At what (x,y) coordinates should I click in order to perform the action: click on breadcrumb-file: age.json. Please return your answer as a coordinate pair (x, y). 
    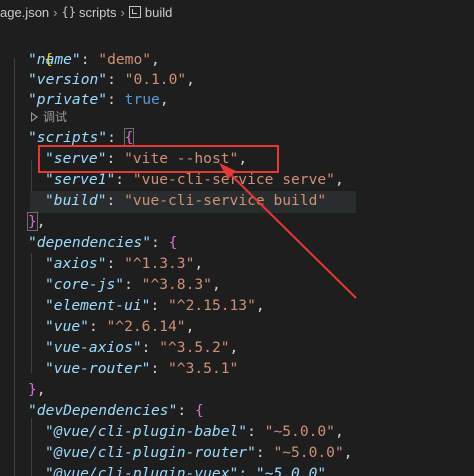
    Looking at the image, I should click on (24, 12).